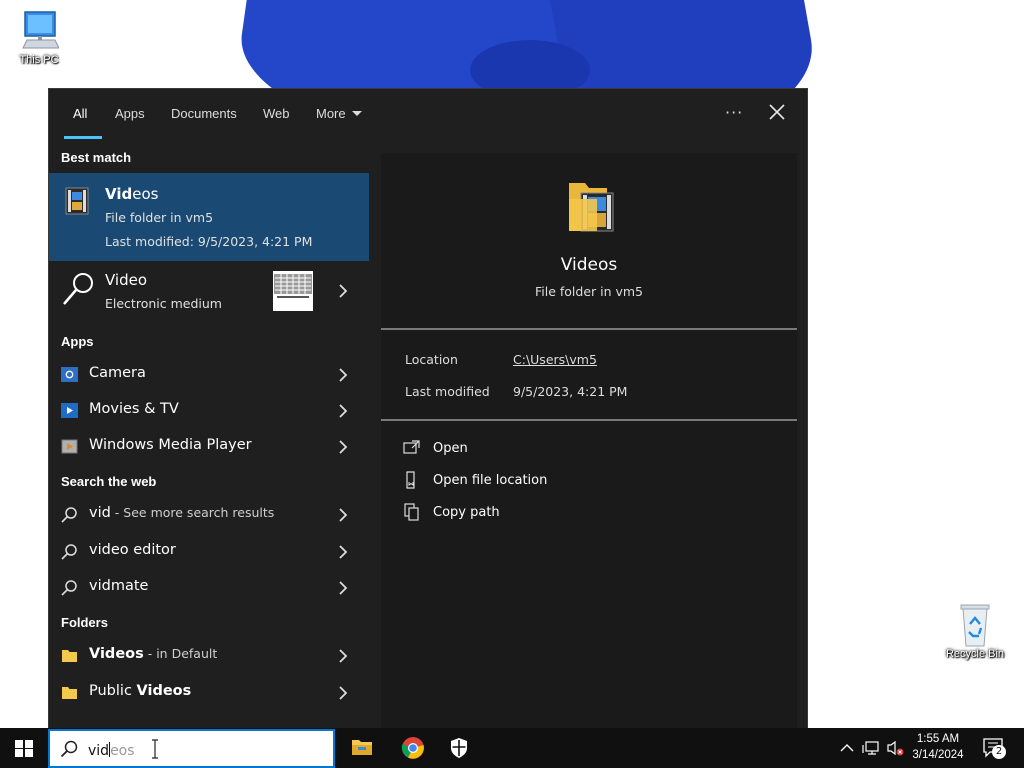 This screenshot has height=768, width=1024. What do you see at coordinates (192, 512) in the screenshot?
I see `web-item-rest: - See more search results` at bounding box center [192, 512].